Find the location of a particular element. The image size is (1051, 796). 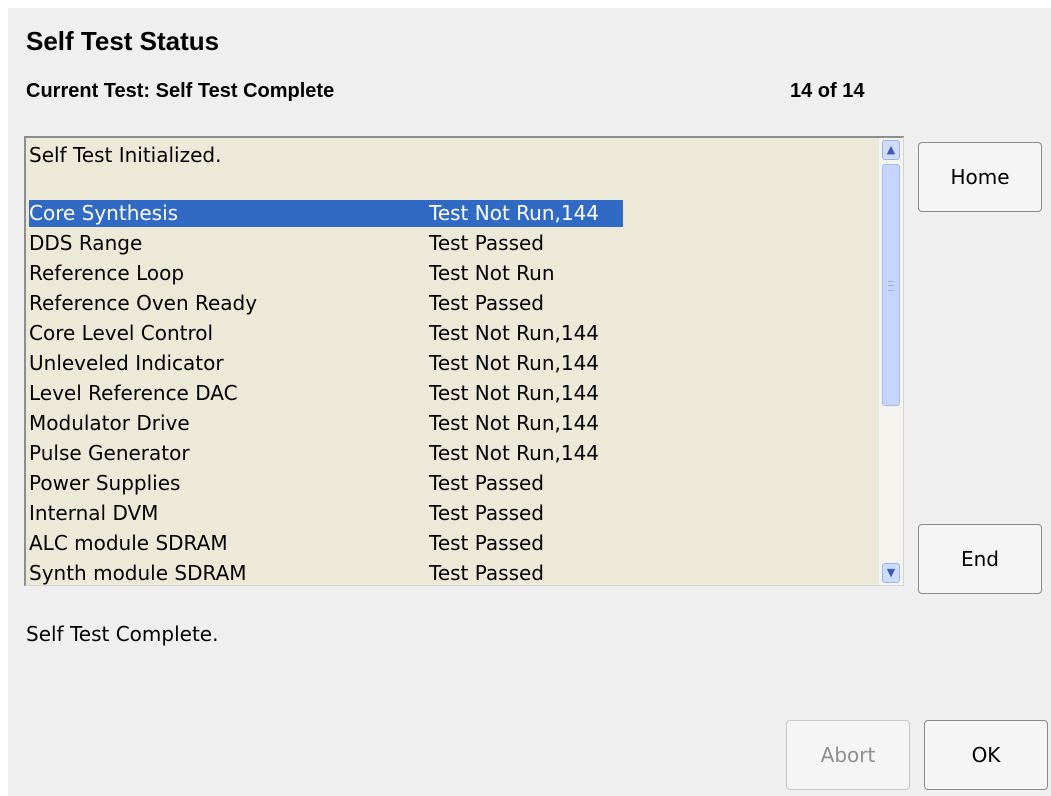

log-header-line: Self Test Initialized. is located at coordinates (125, 155).